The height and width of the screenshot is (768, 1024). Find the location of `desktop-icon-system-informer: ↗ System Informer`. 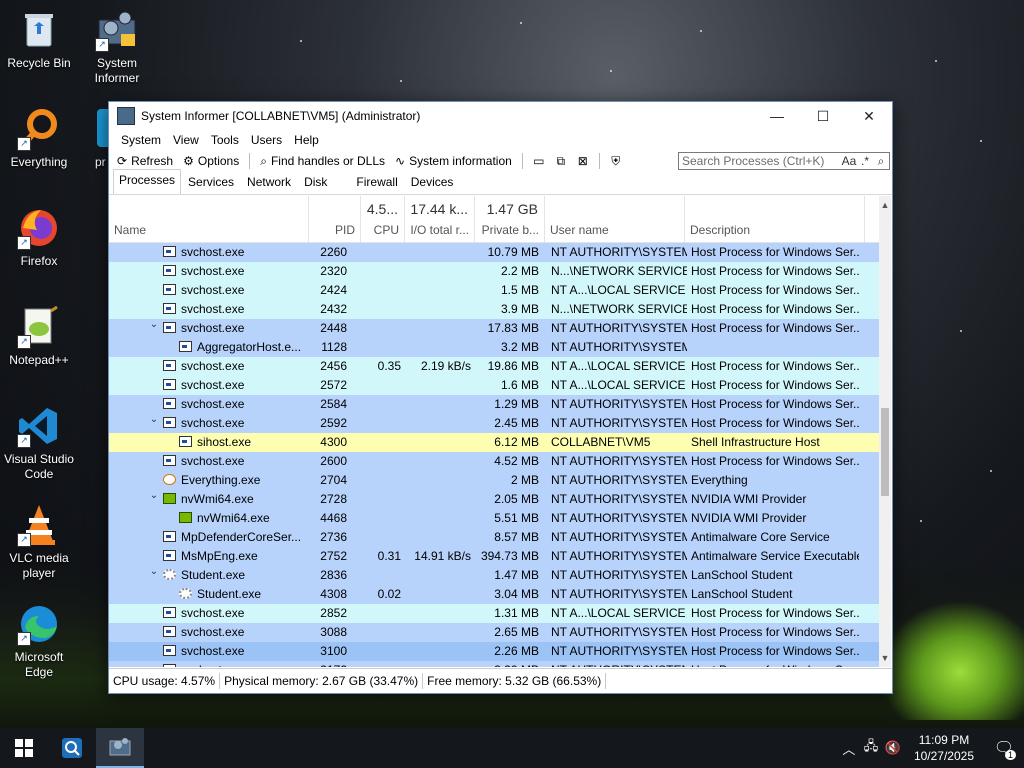

desktop-icon-system-informer: ↗ System Informer is located at coordinates (117, 47).